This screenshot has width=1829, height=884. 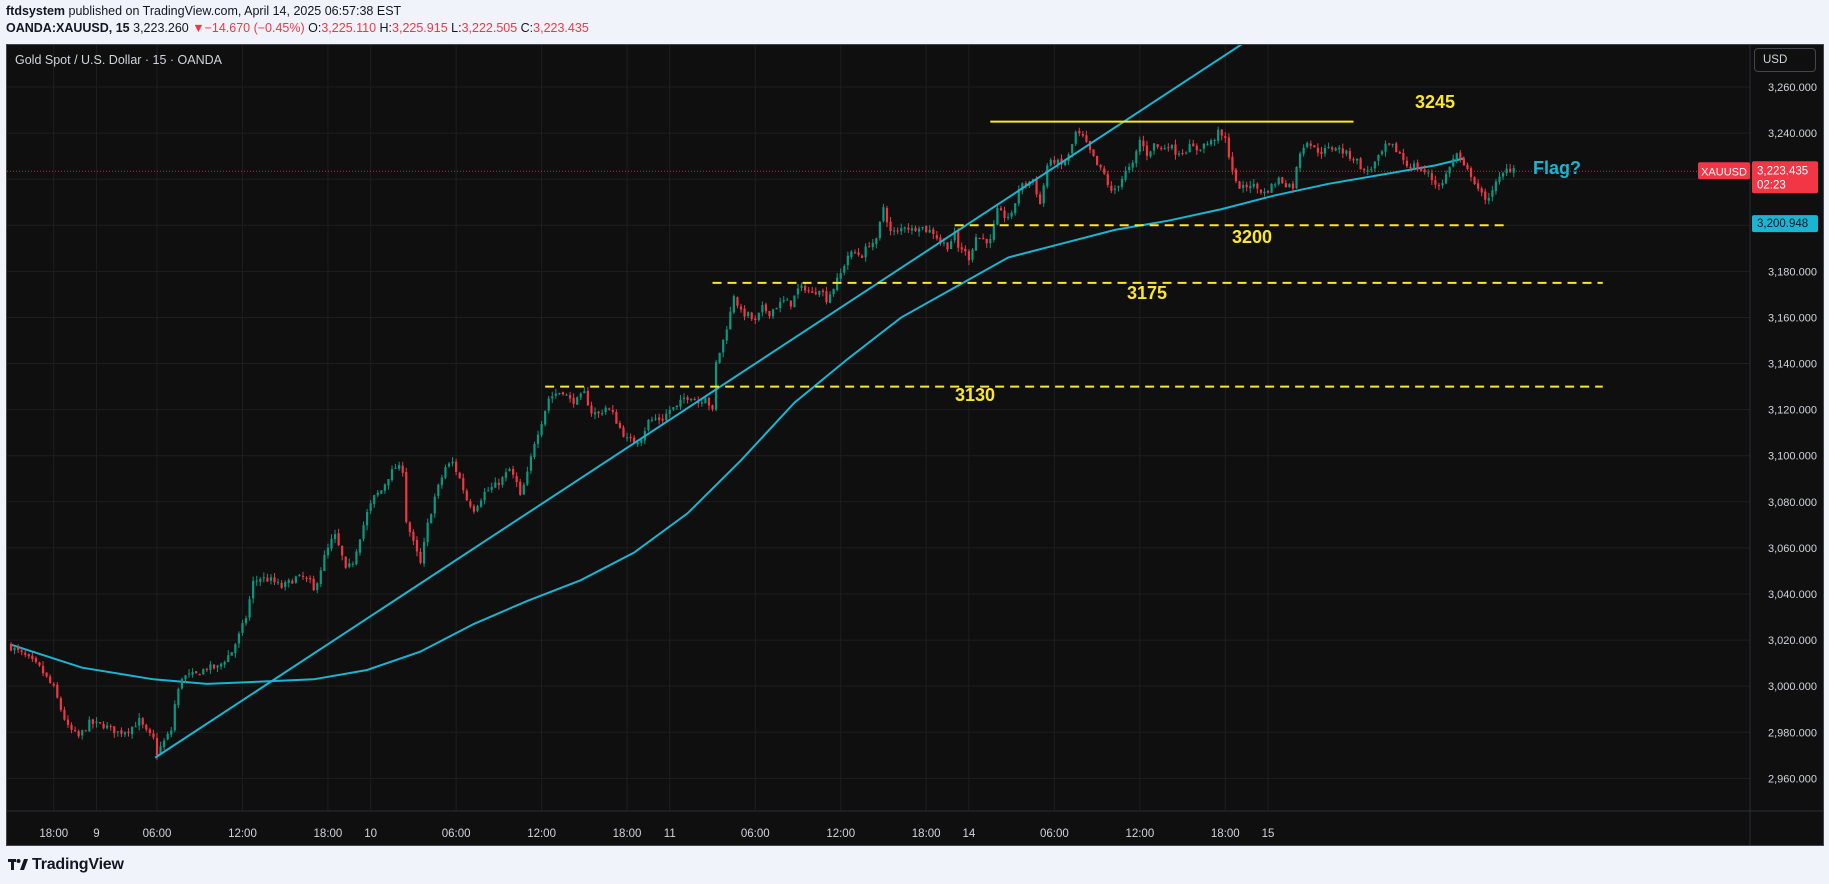 I want to click on currency-button: USD, so click(x=1785, y=60).